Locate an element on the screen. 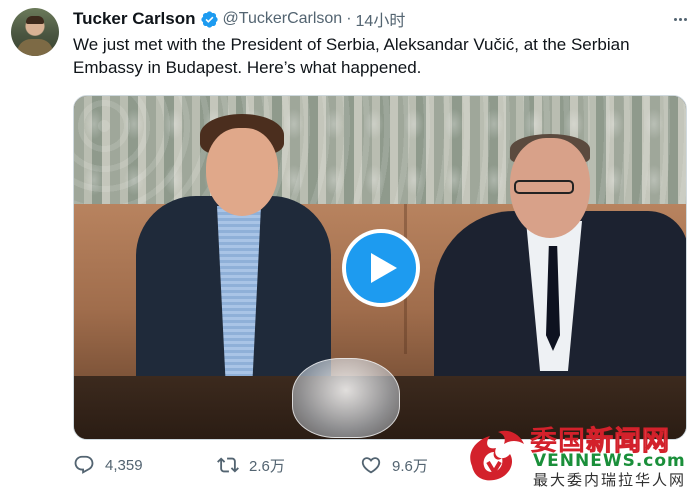 This screenshot has width=699, height=491. author-name: Tucker Carlson is located at coordinates (134, 19).